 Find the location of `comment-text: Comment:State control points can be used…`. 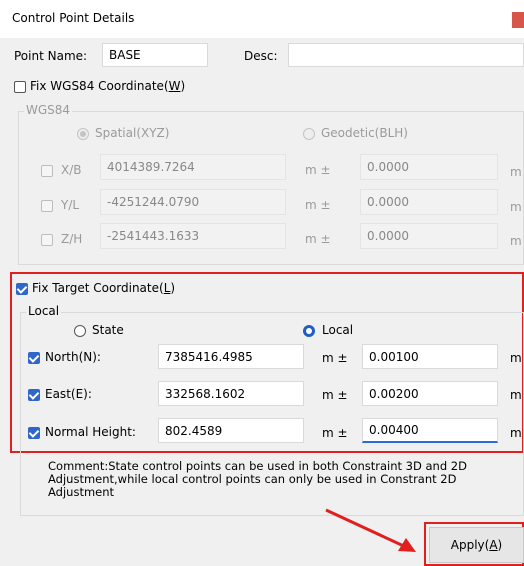

comment-text: Comment:State control points can be used… is located at coordinates (278, 479).